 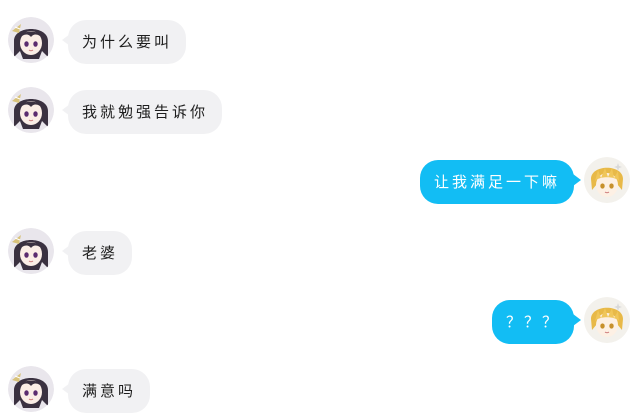 What do you see at coordinates (320, 391) in the screenshot?
I see `message-row: 满意吗` at bounding box center [320, 391].